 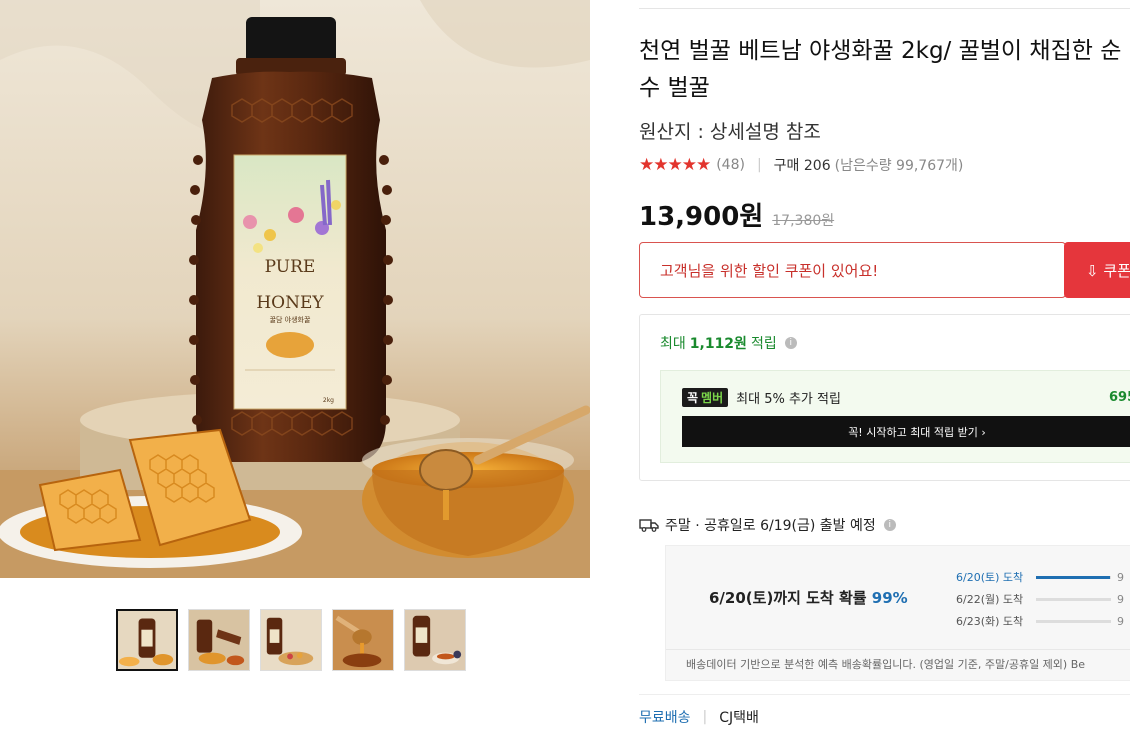 I want to click on eta-item-label: 6/22(월) 도착, so click(x=990, y=599).